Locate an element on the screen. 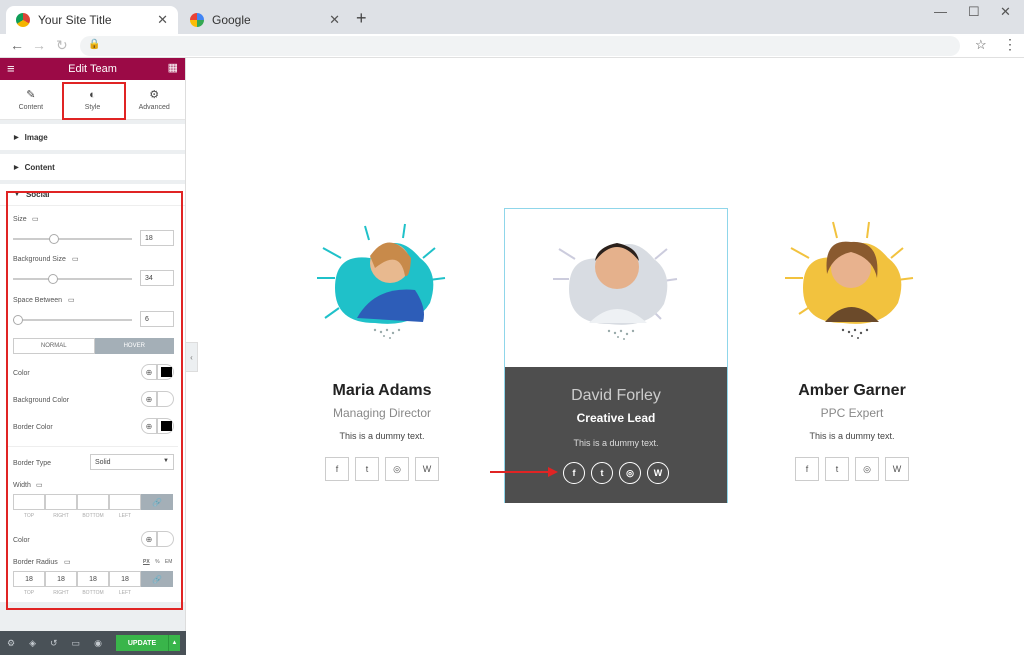 This screenshot has height=655, width=1024. tab-content: ✎ Content is located at coordinates (31, 99).